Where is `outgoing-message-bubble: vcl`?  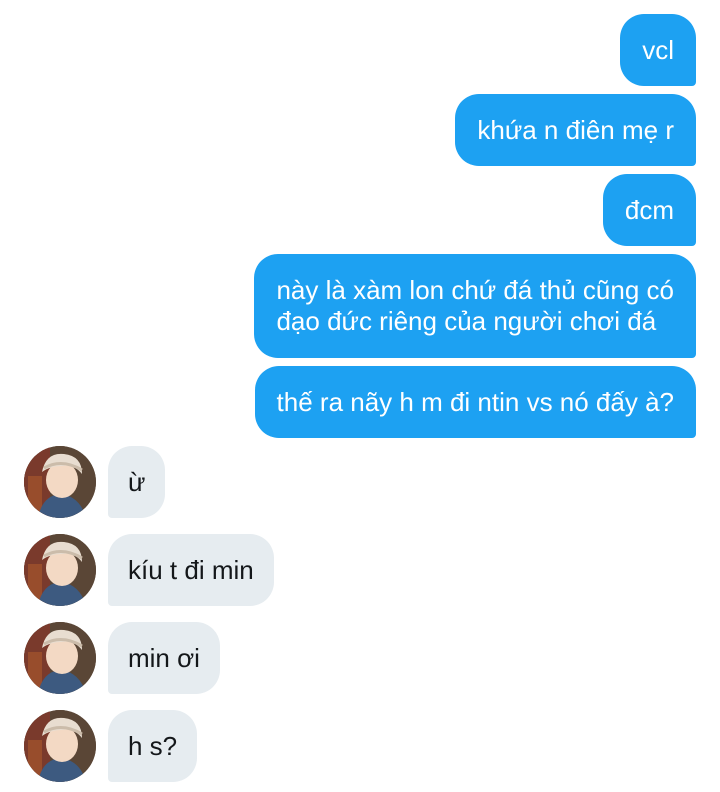 outgoing-message-bubble: vcl is located at coordinates (658, 50).